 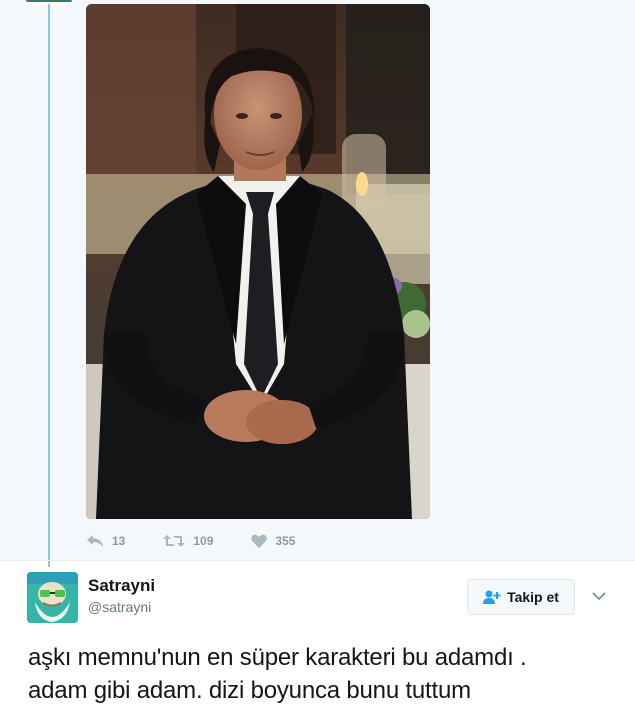 What do you see at coordinates (95, 541) in the screenshot?
I see `reply-icon` at bounding box center [95, 541].